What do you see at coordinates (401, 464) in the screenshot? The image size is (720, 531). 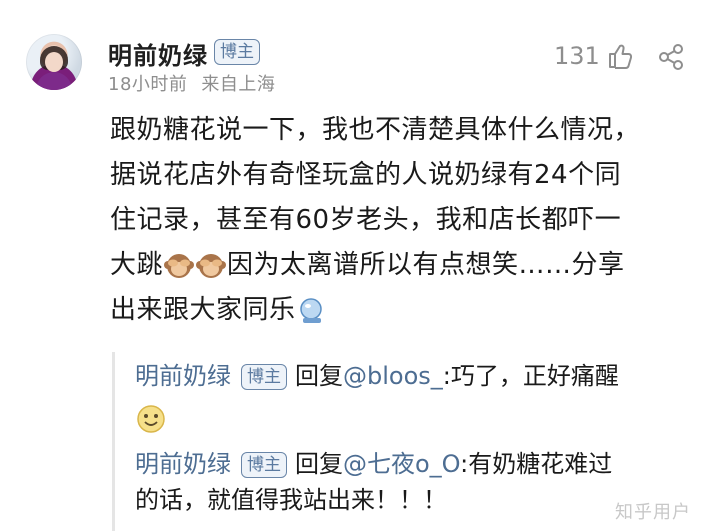 I see `reply-mention: @七夜o_O` at bounding box center [401, 464].